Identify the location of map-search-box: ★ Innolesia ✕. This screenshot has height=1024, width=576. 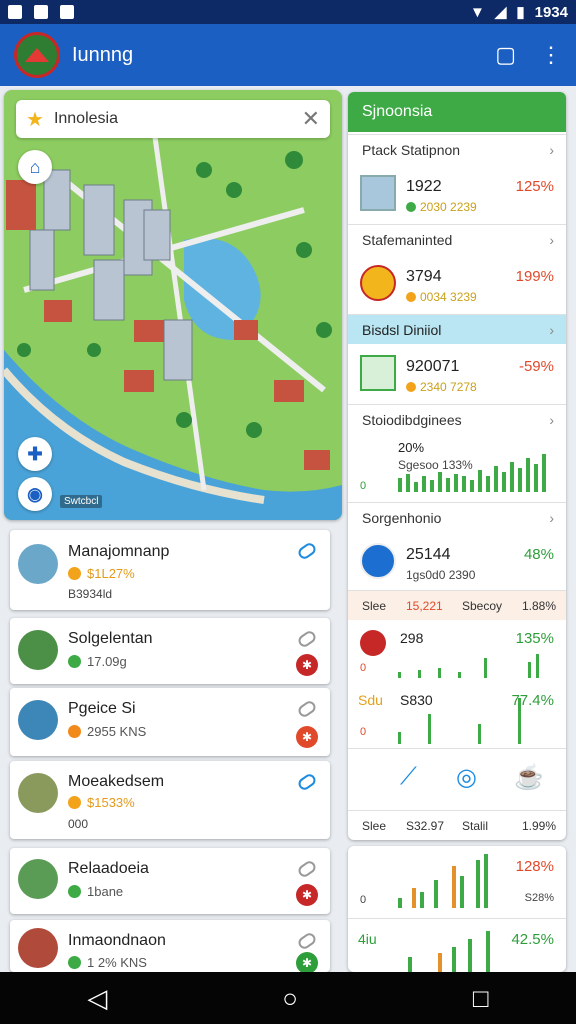
(173, 119).